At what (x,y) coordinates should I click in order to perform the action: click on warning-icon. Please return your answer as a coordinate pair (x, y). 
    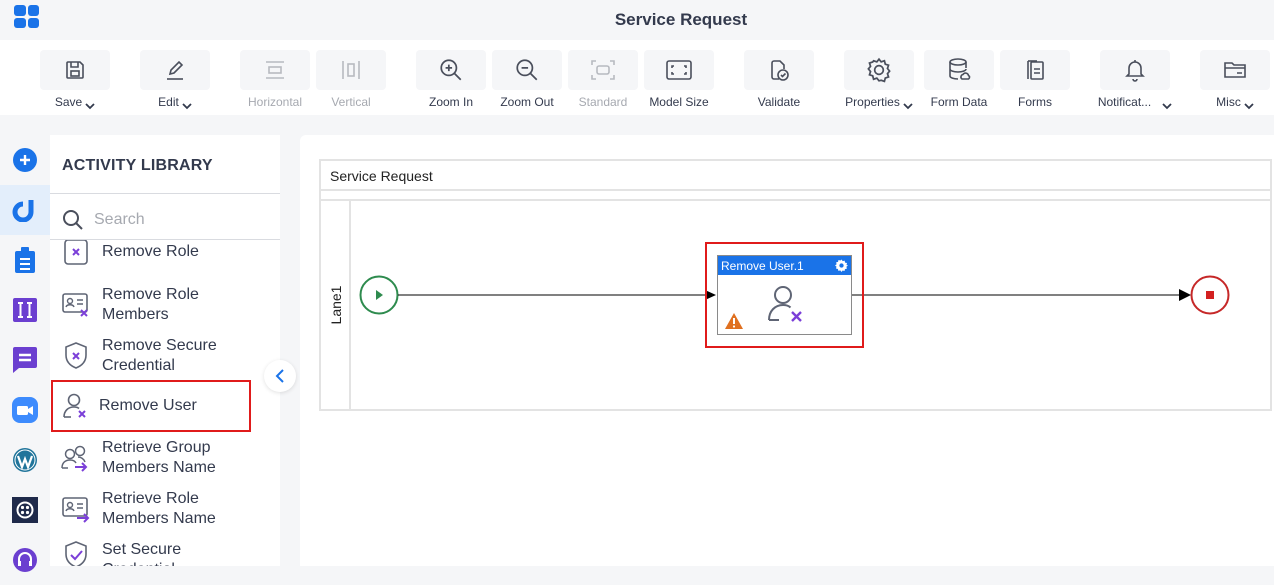
    Looking at the image, I should click on (734, 321).